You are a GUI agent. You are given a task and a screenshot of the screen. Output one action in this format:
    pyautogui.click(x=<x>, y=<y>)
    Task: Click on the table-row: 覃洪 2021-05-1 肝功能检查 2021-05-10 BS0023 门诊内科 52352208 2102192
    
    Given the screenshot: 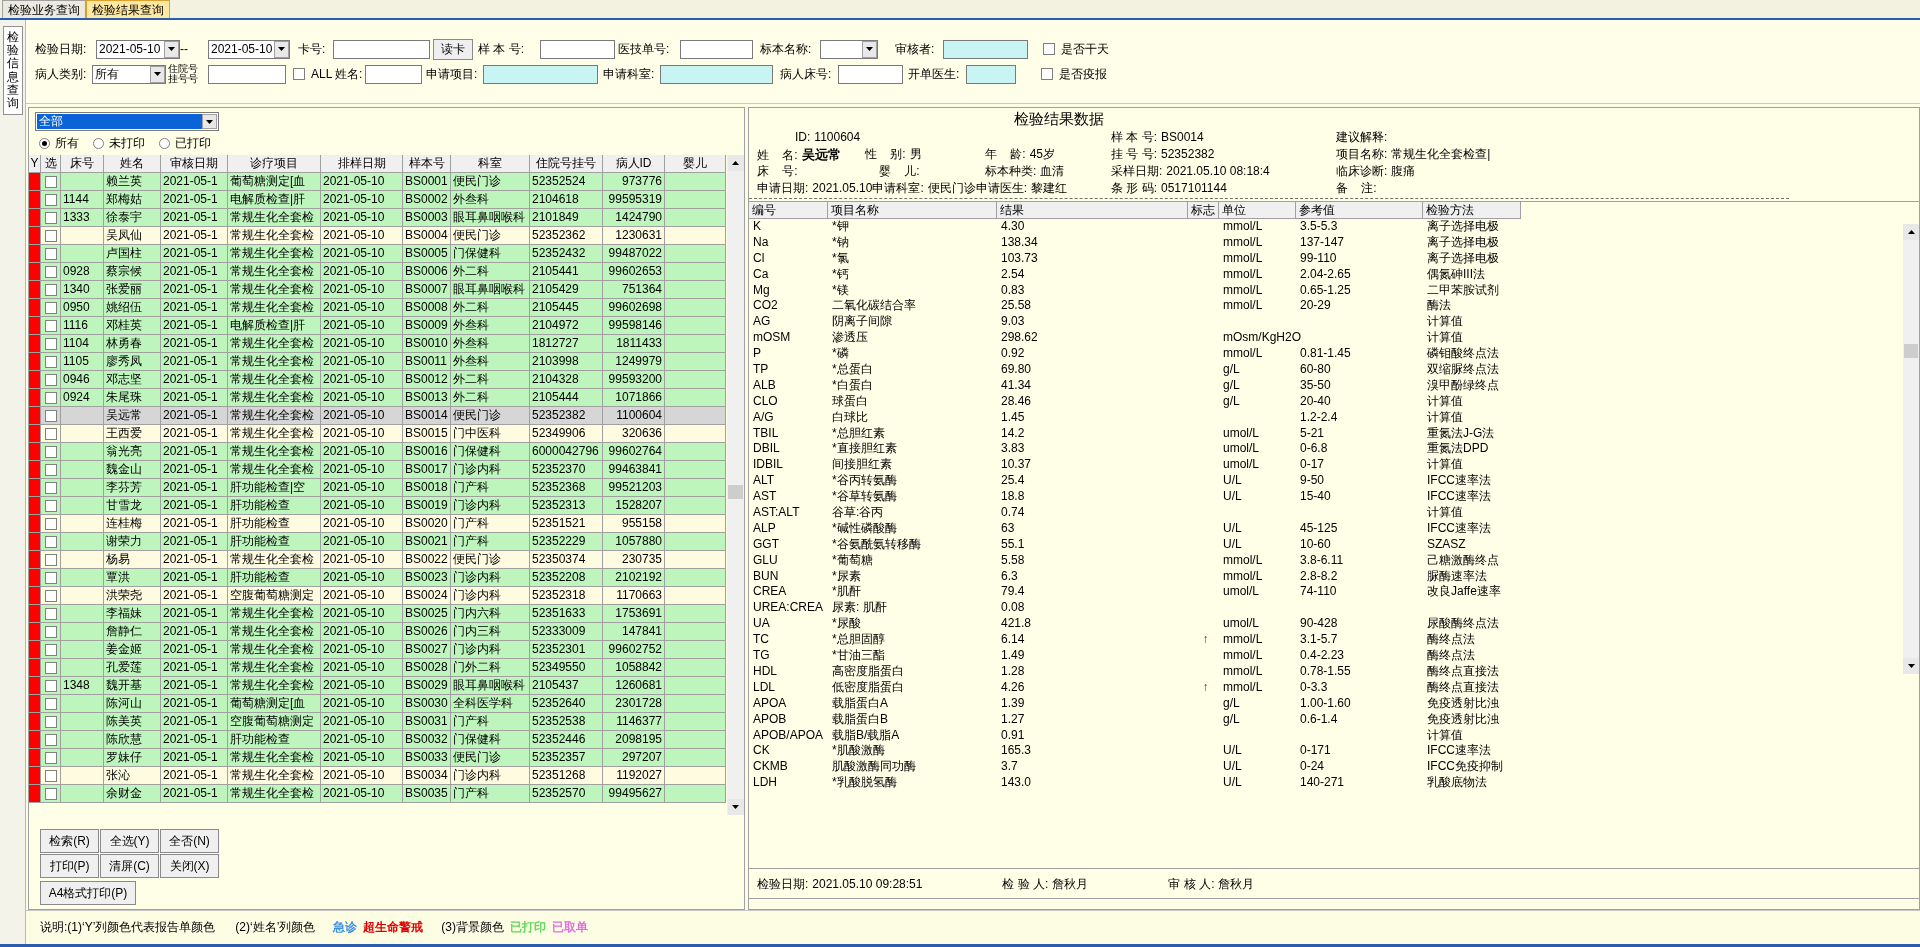 What is the action you would take?
    pyautogui.click(x=377, y=578)
    